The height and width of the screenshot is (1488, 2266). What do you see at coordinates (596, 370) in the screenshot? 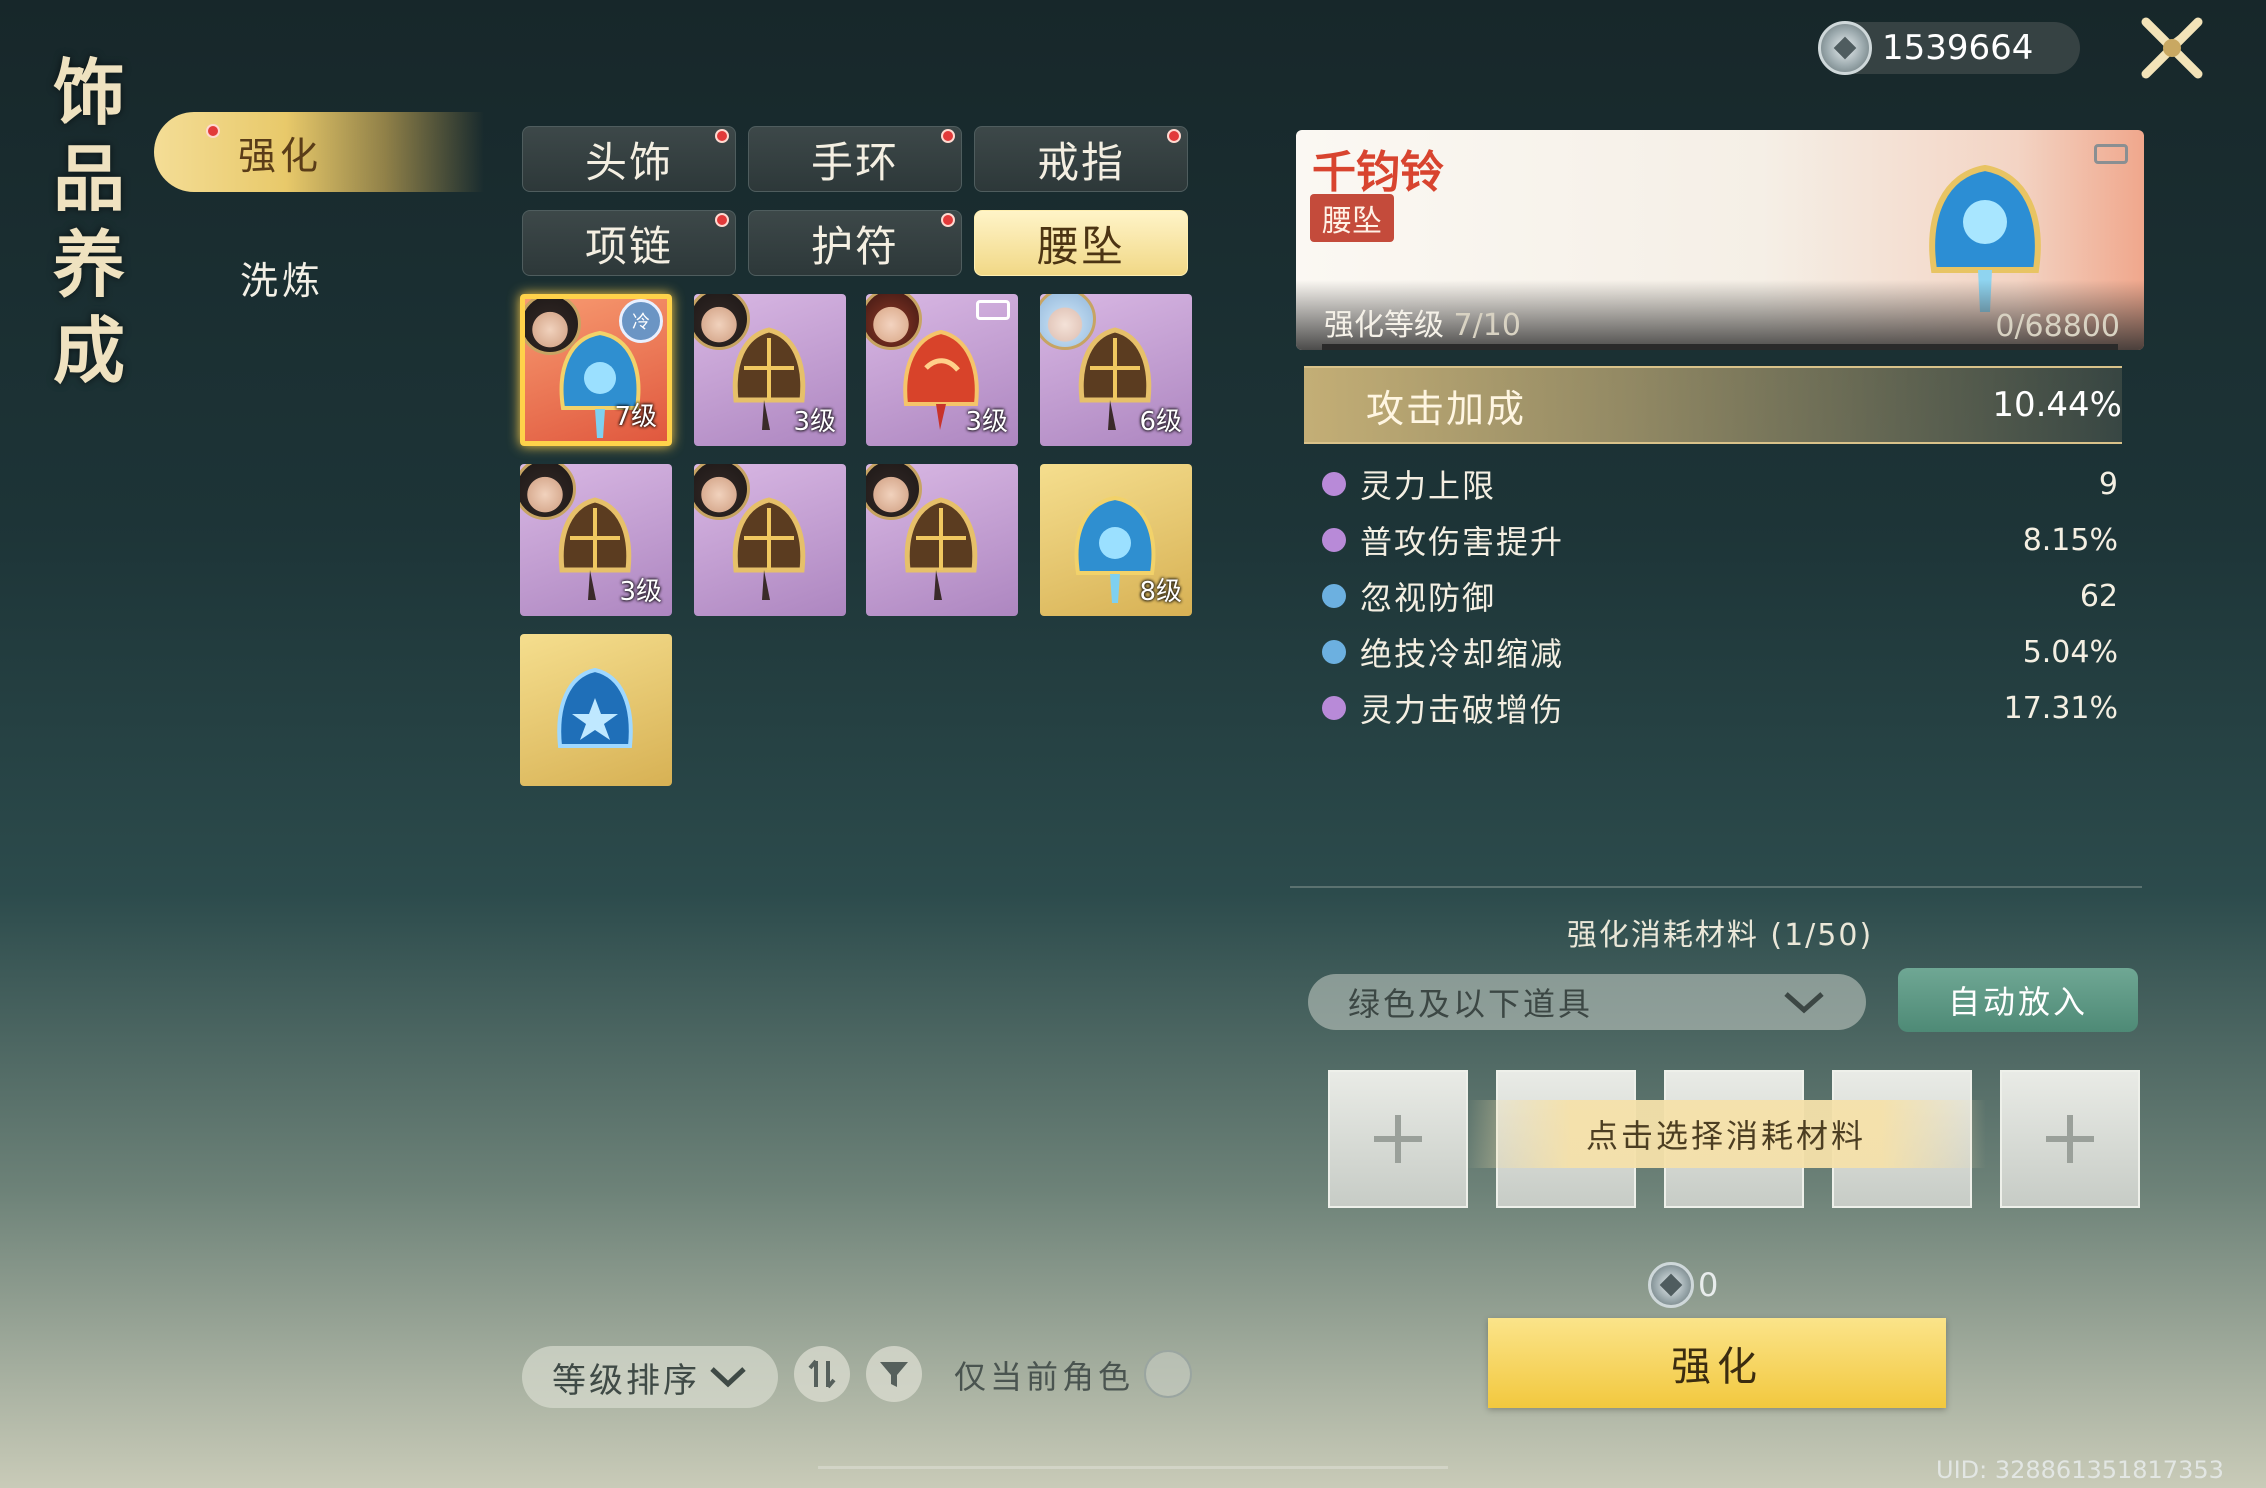
I see `item-slot: 冷 7级` at bounding box center [596, 370].